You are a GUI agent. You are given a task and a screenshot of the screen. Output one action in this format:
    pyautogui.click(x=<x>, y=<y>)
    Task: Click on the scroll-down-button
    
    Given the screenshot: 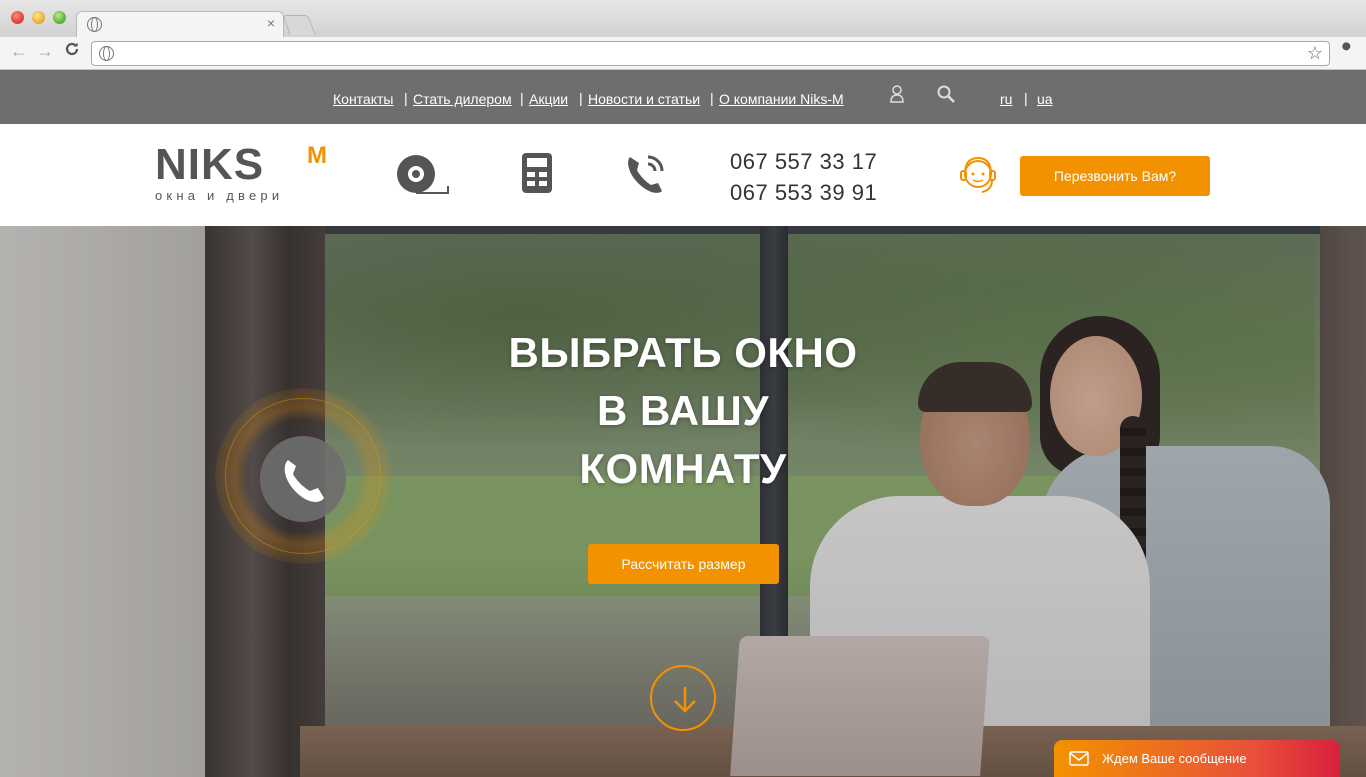 What is the action you would take?
    pyautogui.click(x=683, y=698)
    